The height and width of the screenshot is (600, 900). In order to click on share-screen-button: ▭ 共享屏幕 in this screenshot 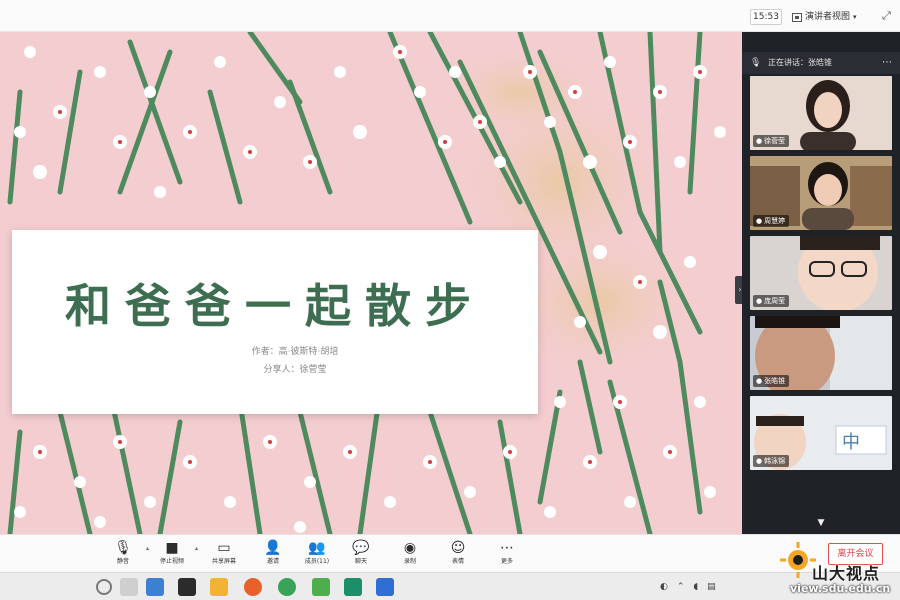, I will do `click(224, 554)`.